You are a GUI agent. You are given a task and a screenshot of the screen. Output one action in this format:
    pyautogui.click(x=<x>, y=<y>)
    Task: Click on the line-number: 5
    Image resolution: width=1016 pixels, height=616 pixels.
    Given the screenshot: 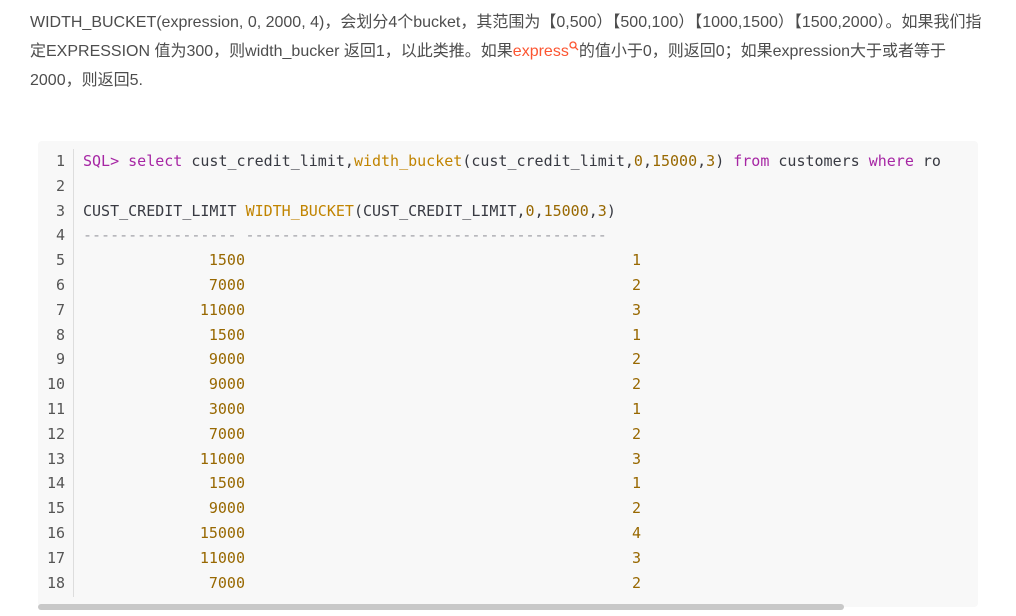 What is the action you would take?
    pyautogui.click(x=60, y=260)
    